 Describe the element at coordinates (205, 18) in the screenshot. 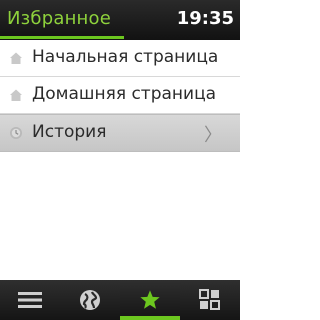

I see `clock: 19:35` at that location.